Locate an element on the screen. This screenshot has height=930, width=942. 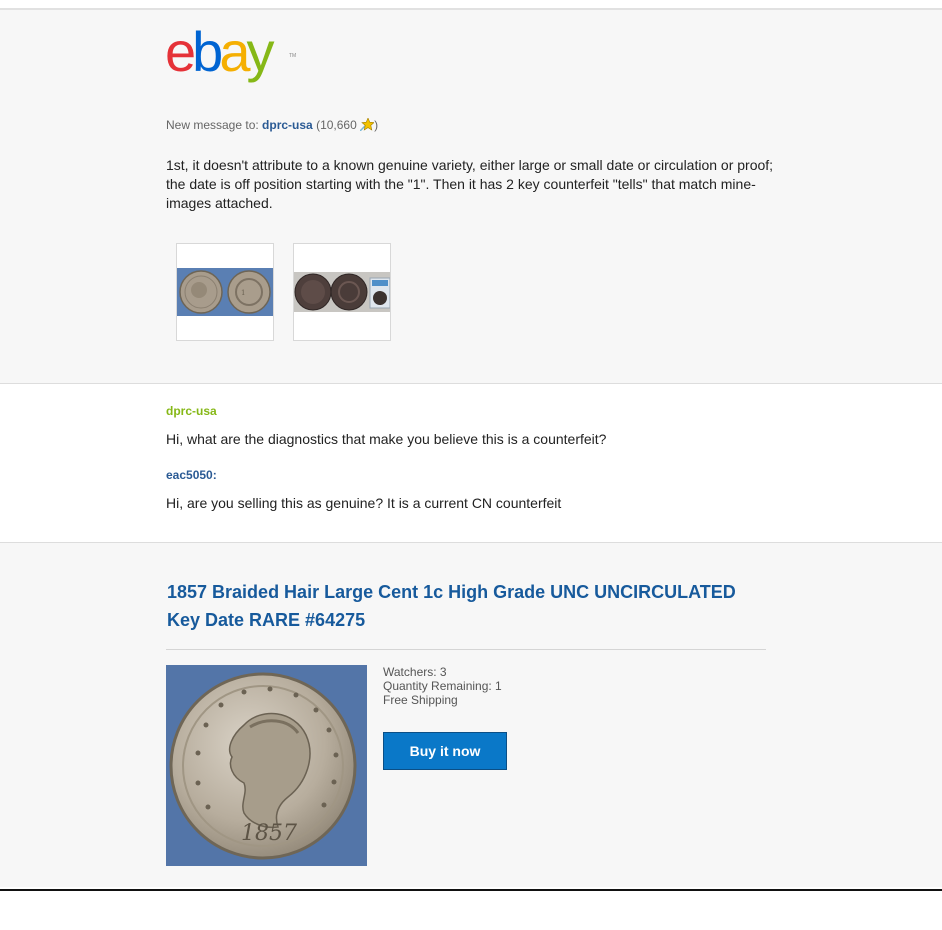
ebay-logo: ebay TM is located at coordinates (230, 53).